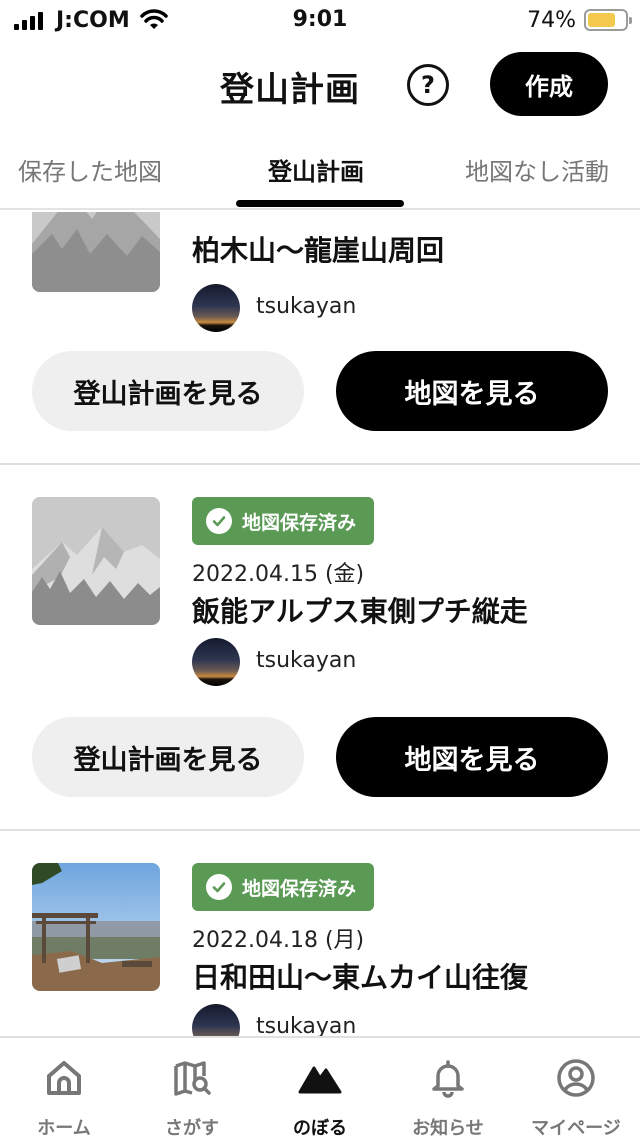 The image size is (640, 1136). I want to click on map-search-icon, so click(192, 1078).